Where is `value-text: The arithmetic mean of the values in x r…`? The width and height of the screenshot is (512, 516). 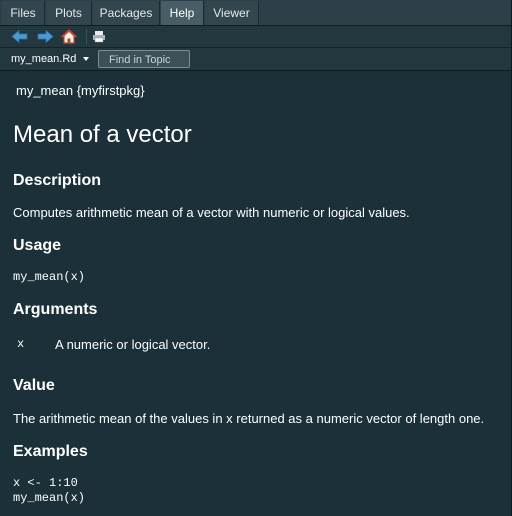
value-text: The arithmetic mean of the values in x r… is located at coordinates (249, 418).